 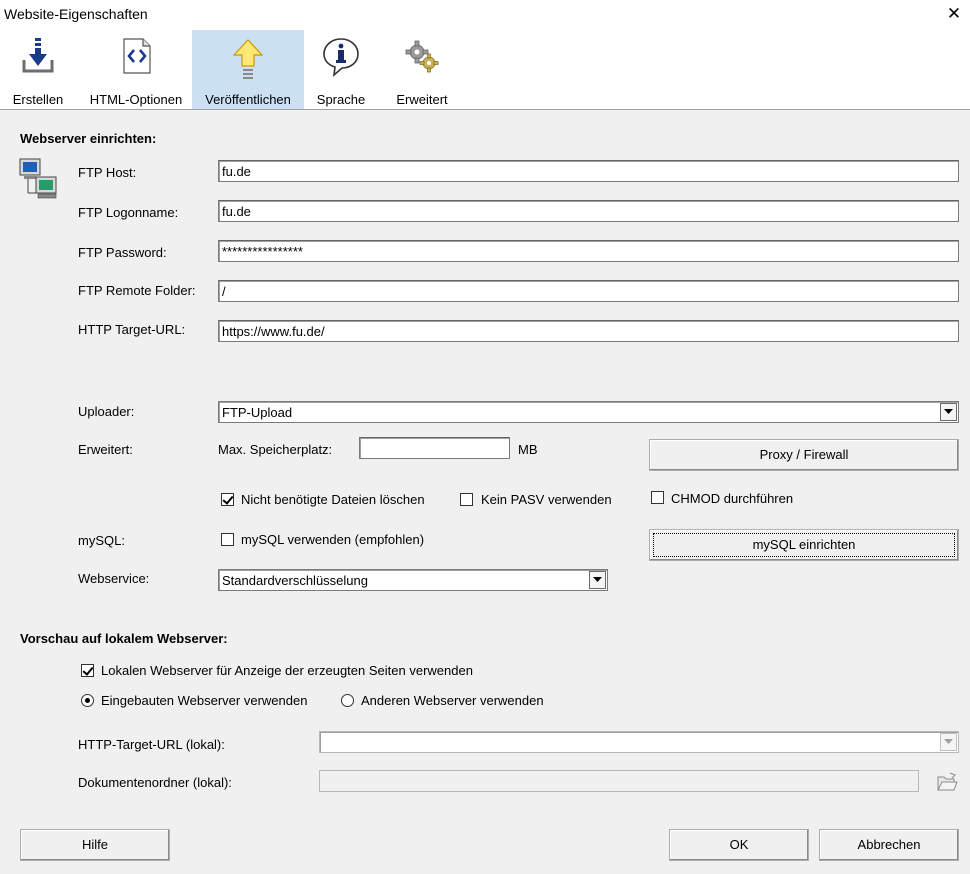 I want to click on tab-sprache-label: Sprache, so click(x=341, y=99).